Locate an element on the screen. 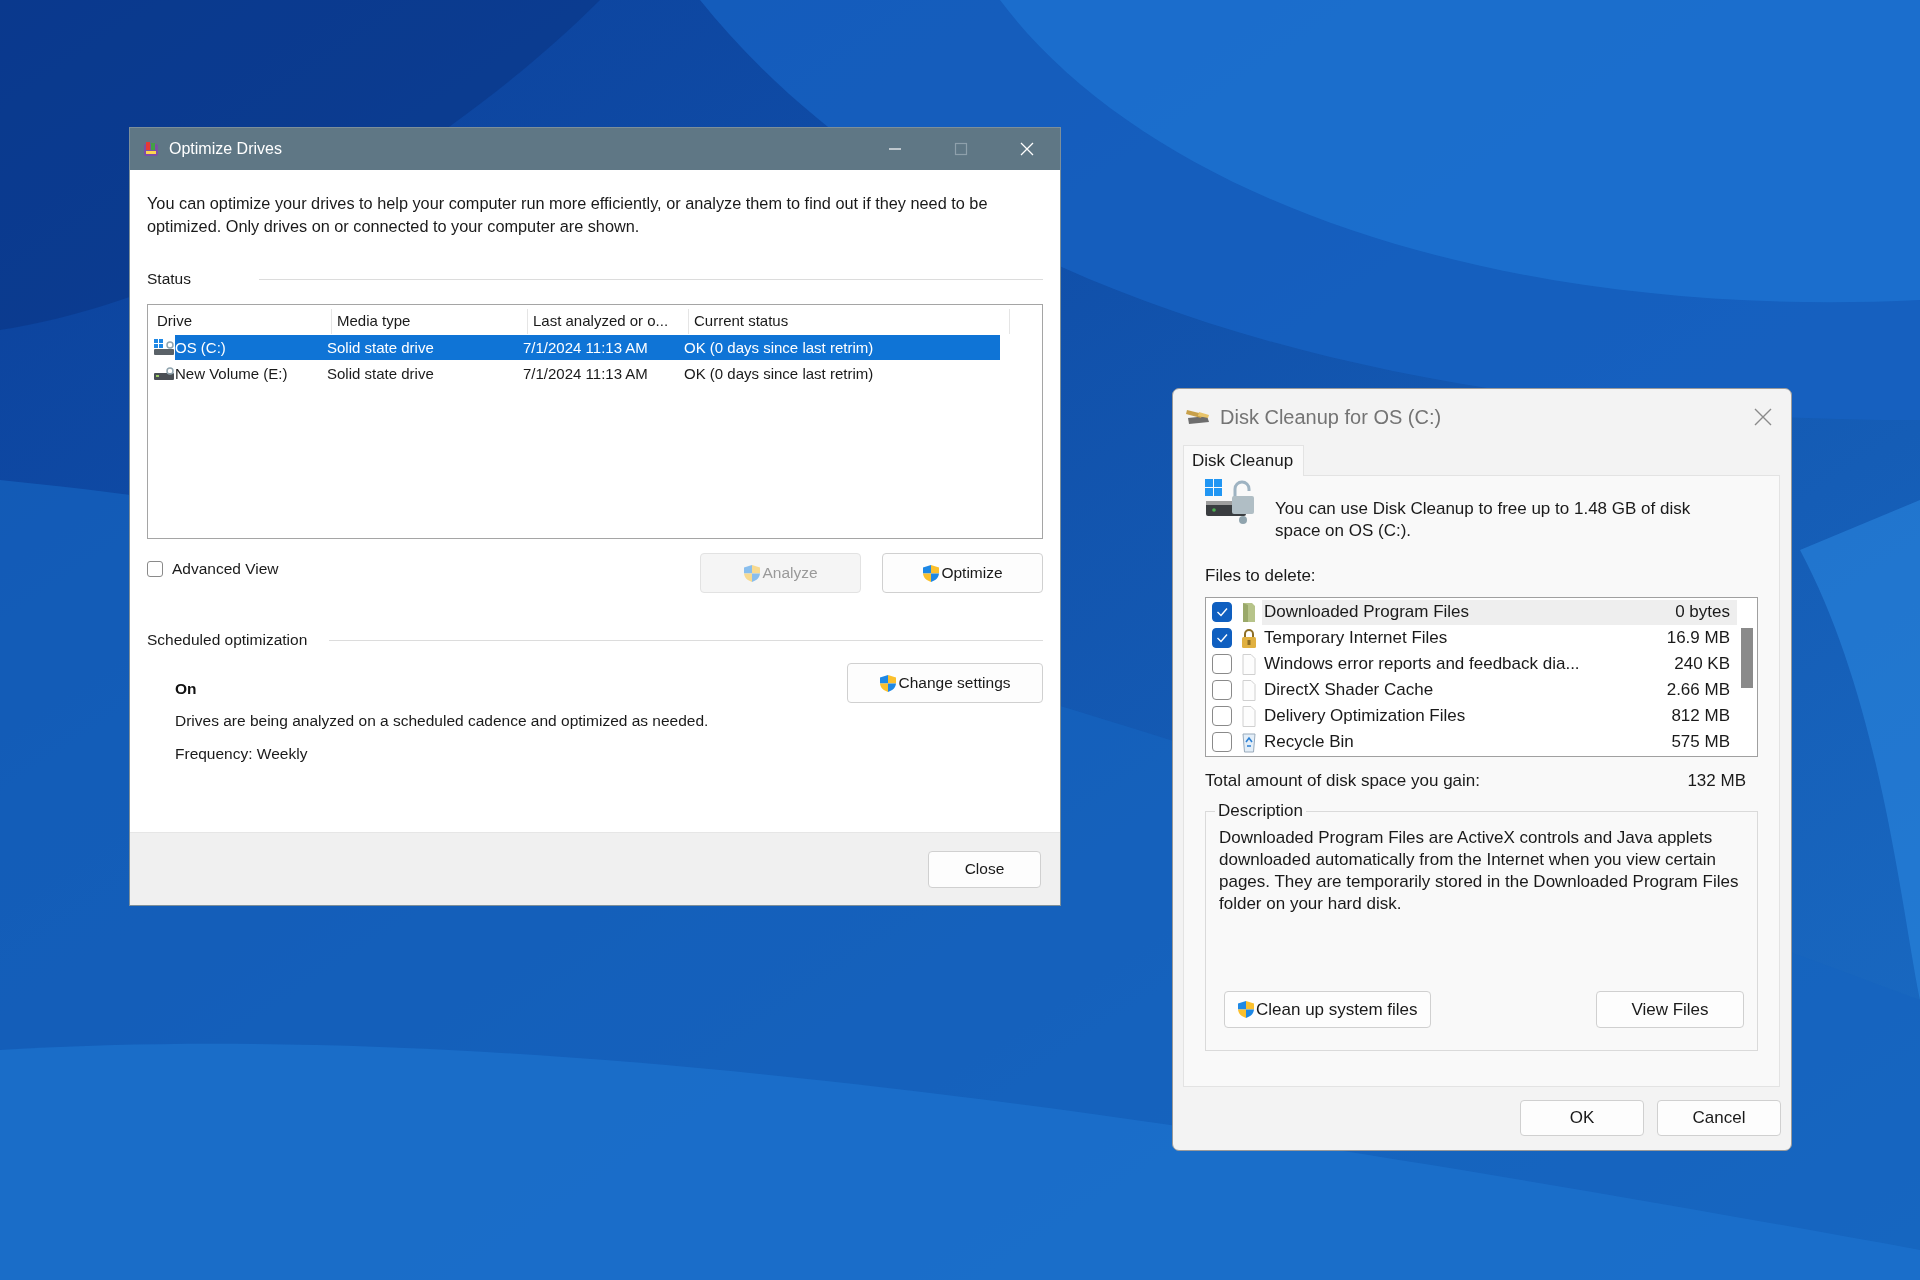 Image resolution: width=1920 pixels, height=1280 pixels. checkbox-label: Advanced View is located at coordinates (225, 569).